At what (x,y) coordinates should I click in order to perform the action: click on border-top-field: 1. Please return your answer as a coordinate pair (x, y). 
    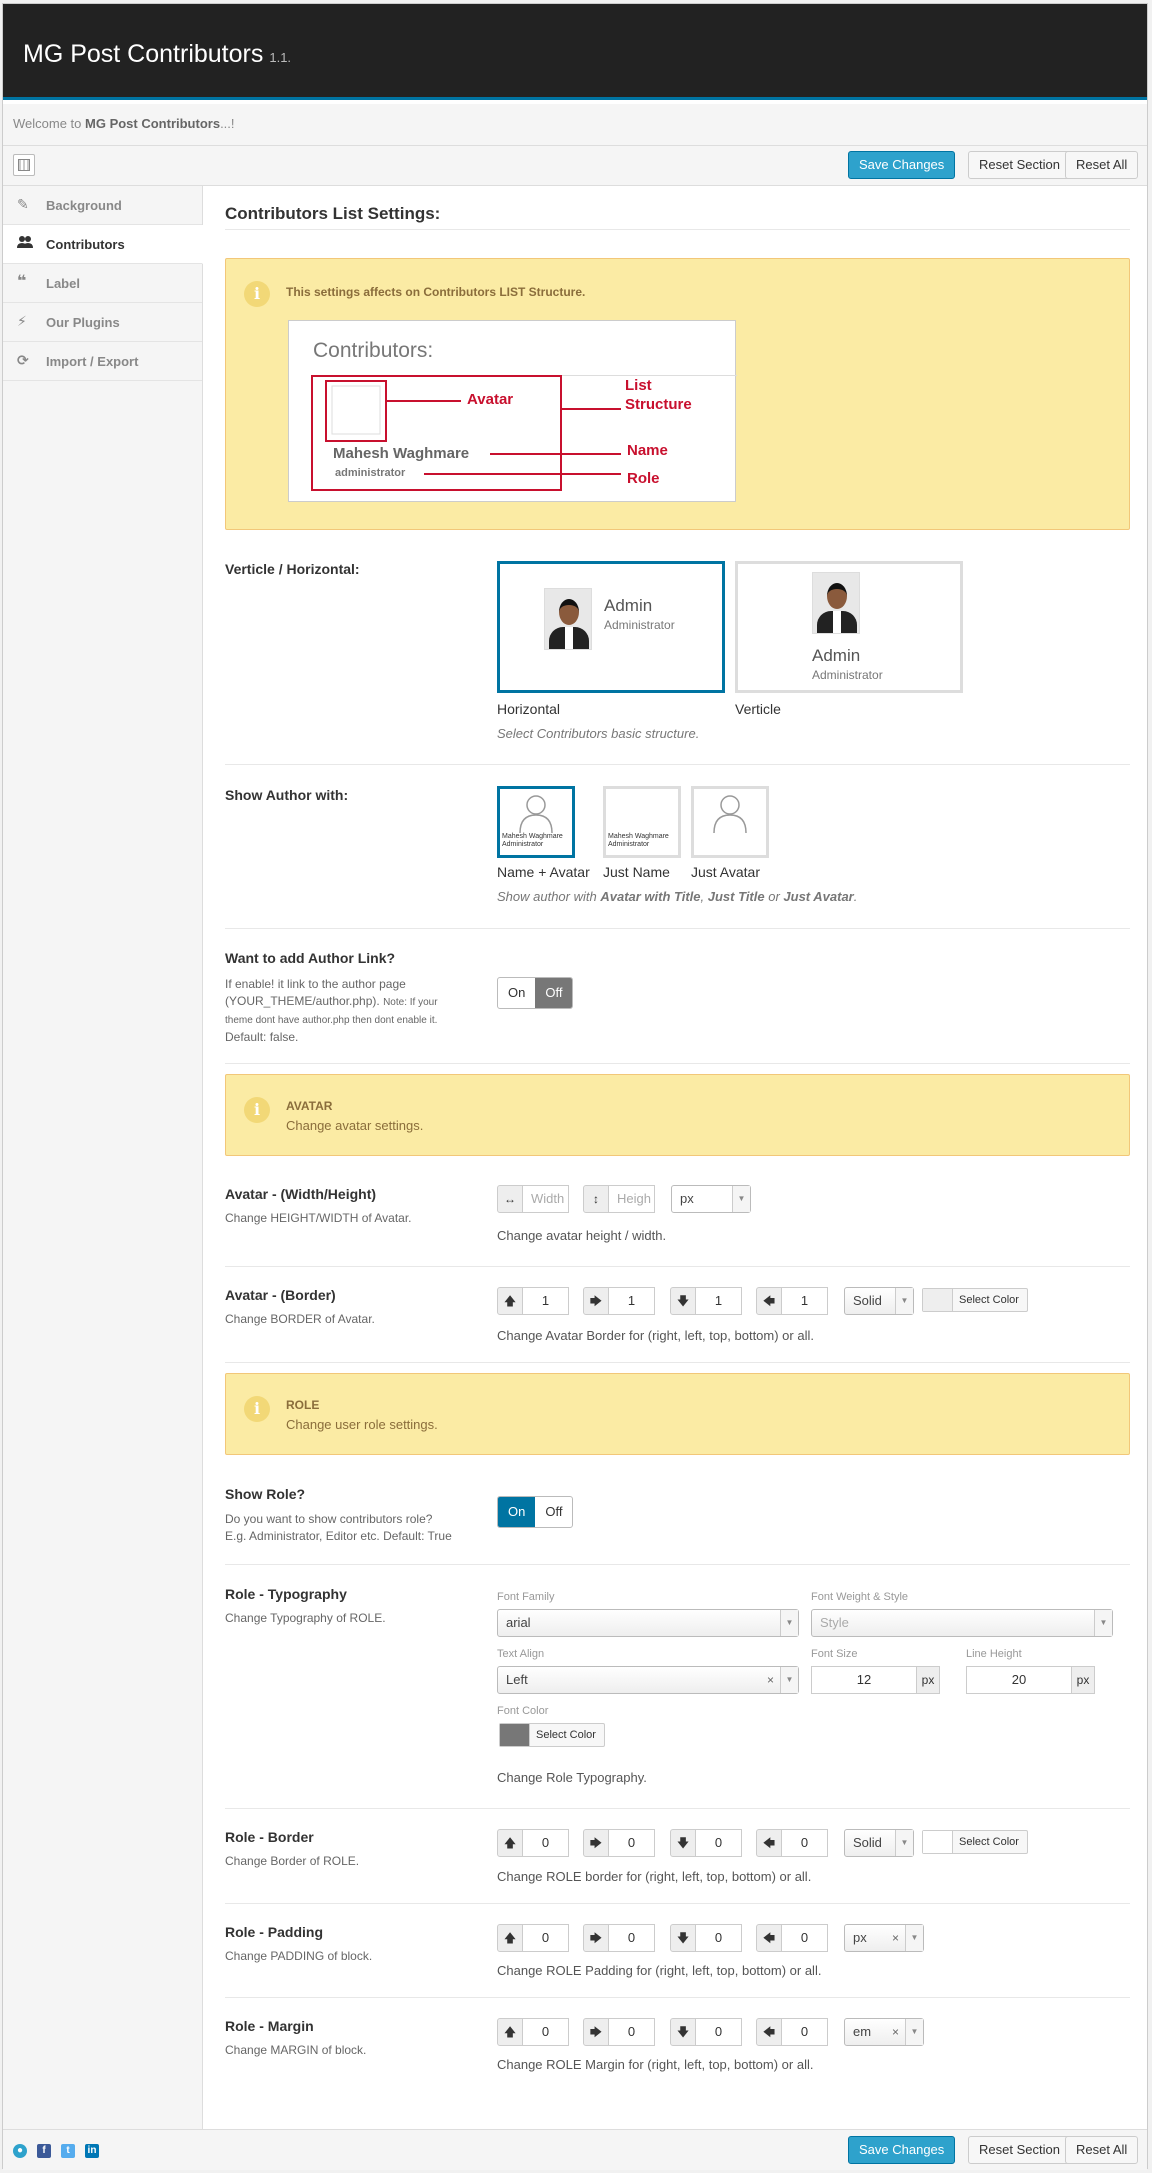
    Looking at the image, I should click on (546, 1301).